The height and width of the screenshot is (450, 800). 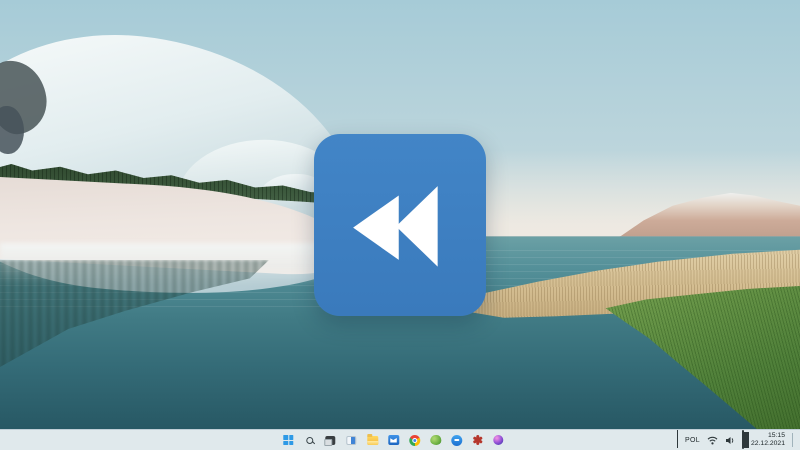 I want to click on volume-button, so click(x=730, y=440).